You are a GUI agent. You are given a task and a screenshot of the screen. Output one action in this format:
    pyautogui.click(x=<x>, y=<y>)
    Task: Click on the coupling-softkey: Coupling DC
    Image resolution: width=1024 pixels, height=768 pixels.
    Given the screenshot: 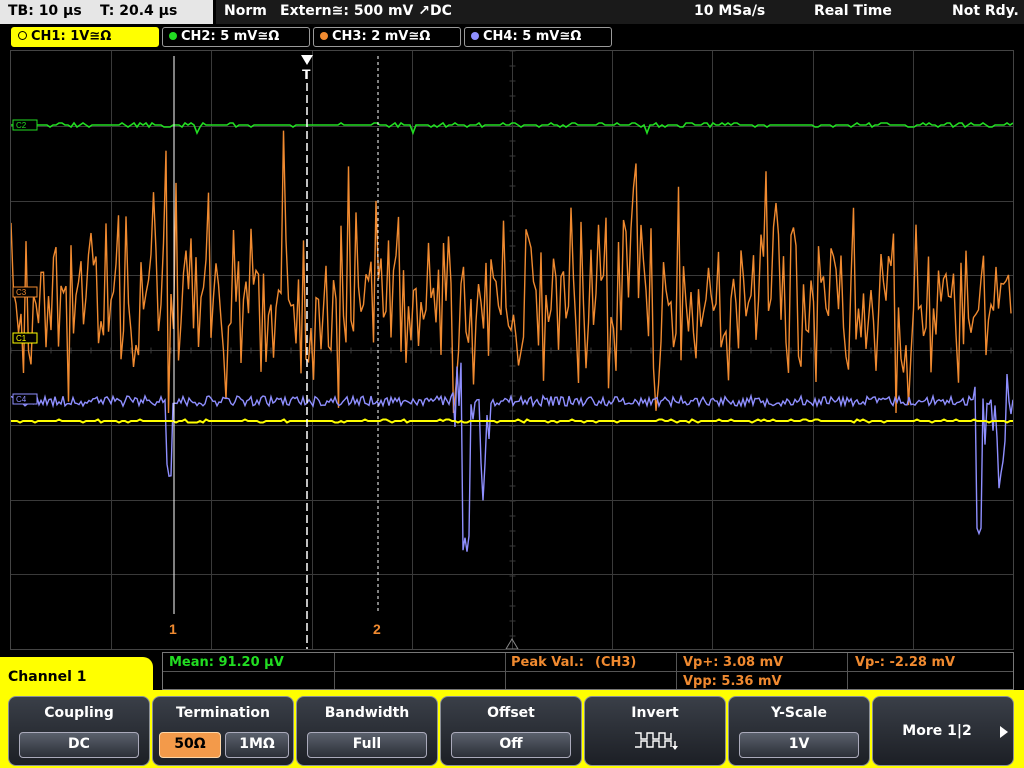 What is the action you would take?
    pyautogui.click(x=79, y=731)
    